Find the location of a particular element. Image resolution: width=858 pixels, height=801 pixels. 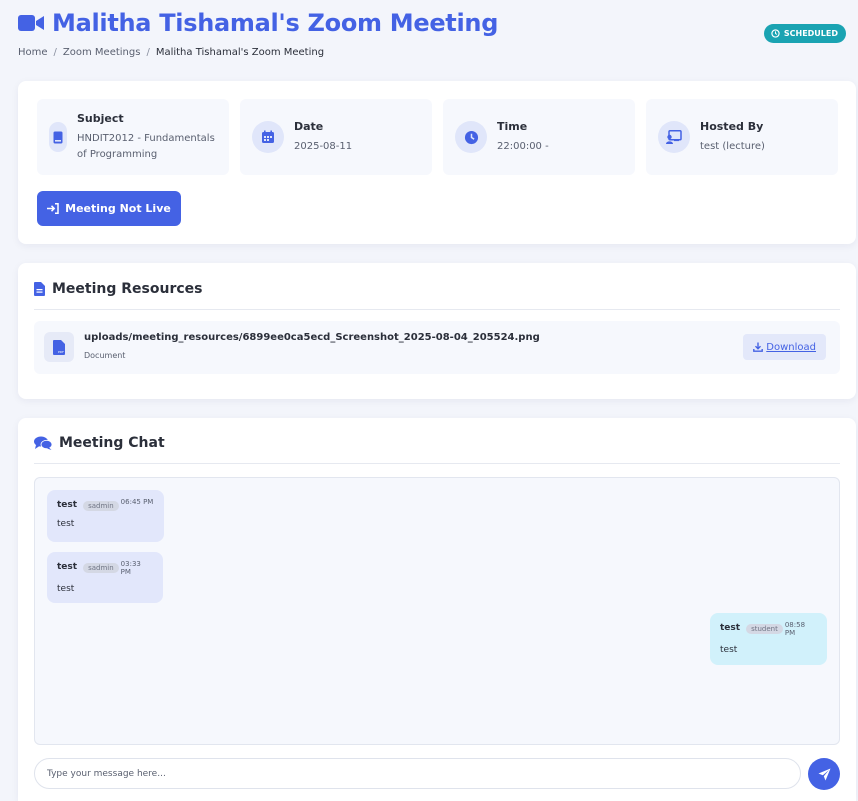

breadcrumb-zoom-meetings: Zoom Meetings is located at coordinates (102, 52).